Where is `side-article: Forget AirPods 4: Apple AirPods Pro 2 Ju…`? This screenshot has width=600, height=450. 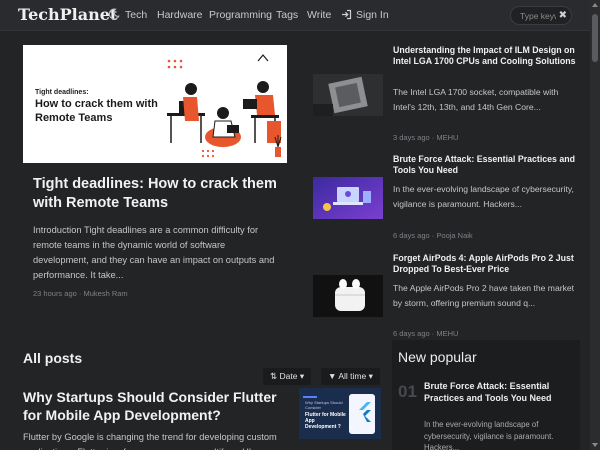
side-article: Forget AirPods 4: Apple AirPods Pro 2 Ju… is located at coordinates (448, 298).